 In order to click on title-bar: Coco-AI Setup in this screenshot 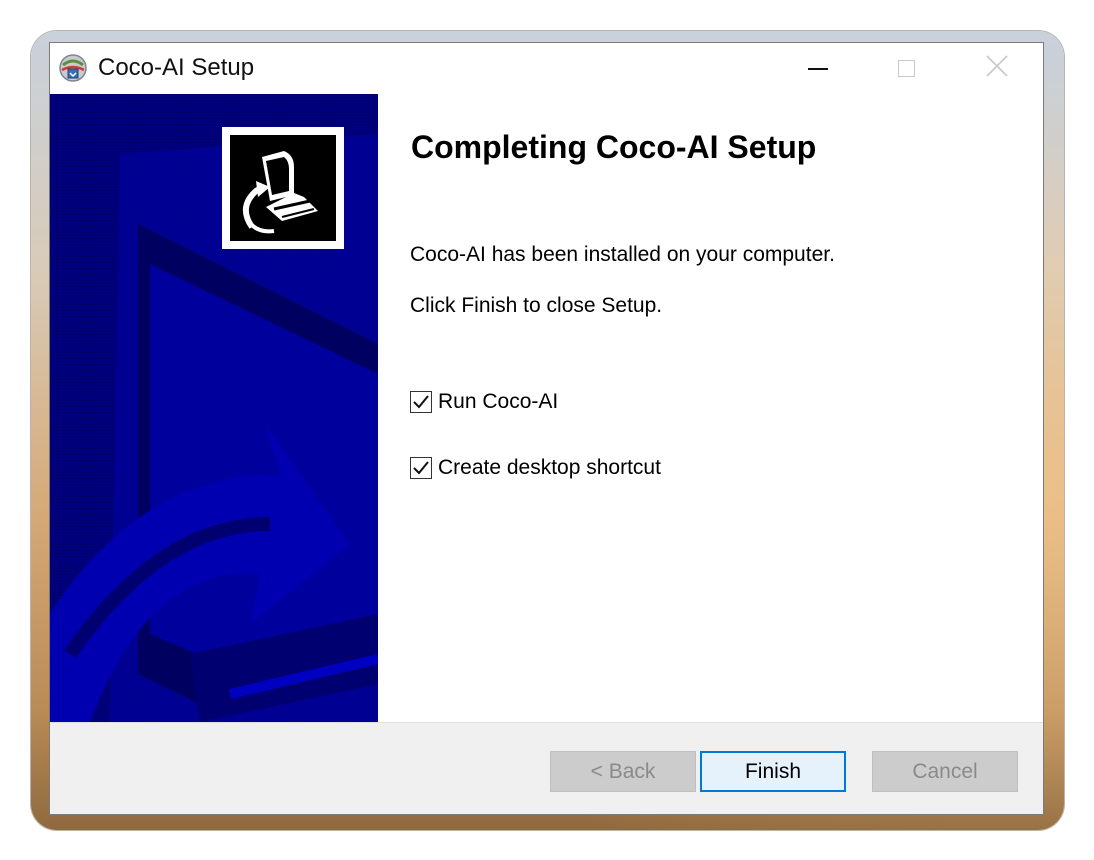, I will do `click(546, 68)`.